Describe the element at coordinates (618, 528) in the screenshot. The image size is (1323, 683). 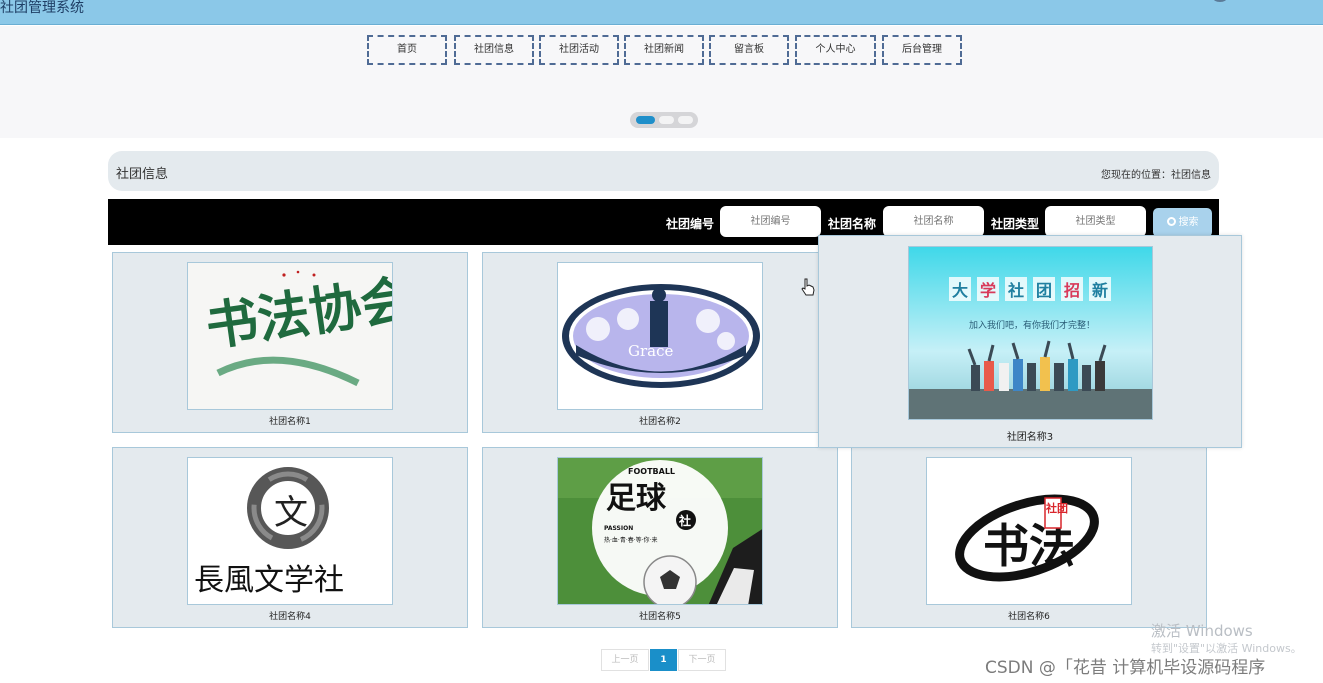
I see `club-image-text: PASSION` at that location.